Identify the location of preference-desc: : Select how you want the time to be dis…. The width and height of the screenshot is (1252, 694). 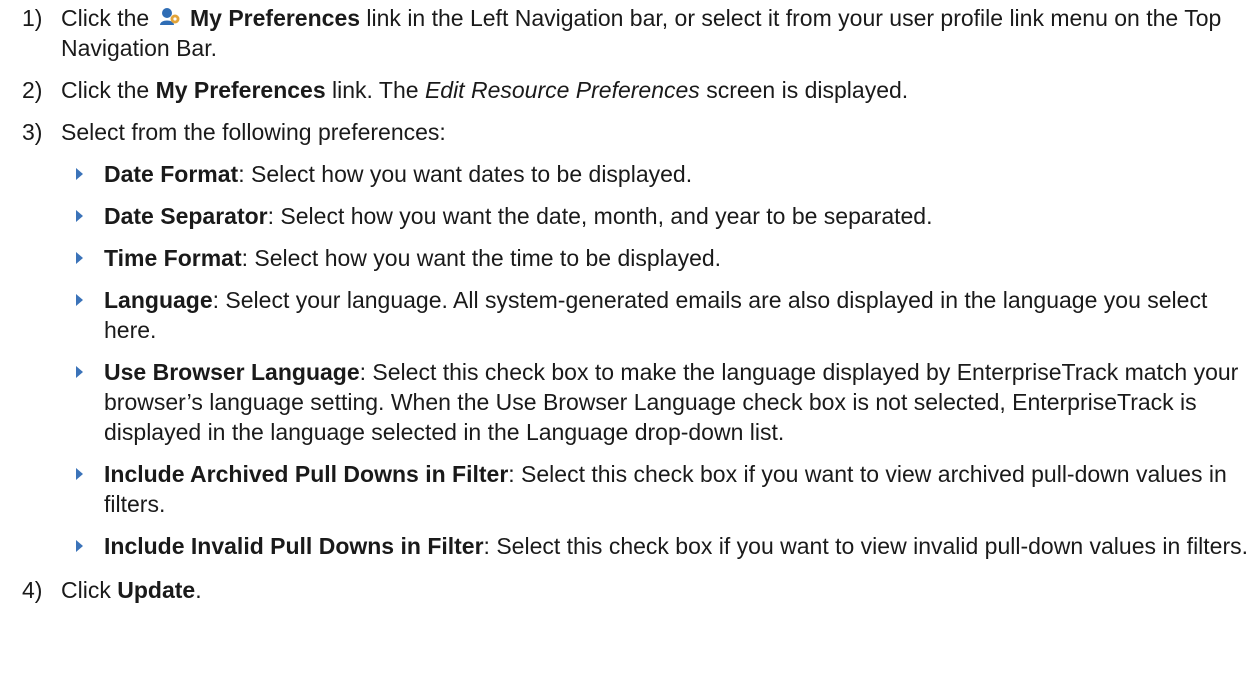
(481, 258).